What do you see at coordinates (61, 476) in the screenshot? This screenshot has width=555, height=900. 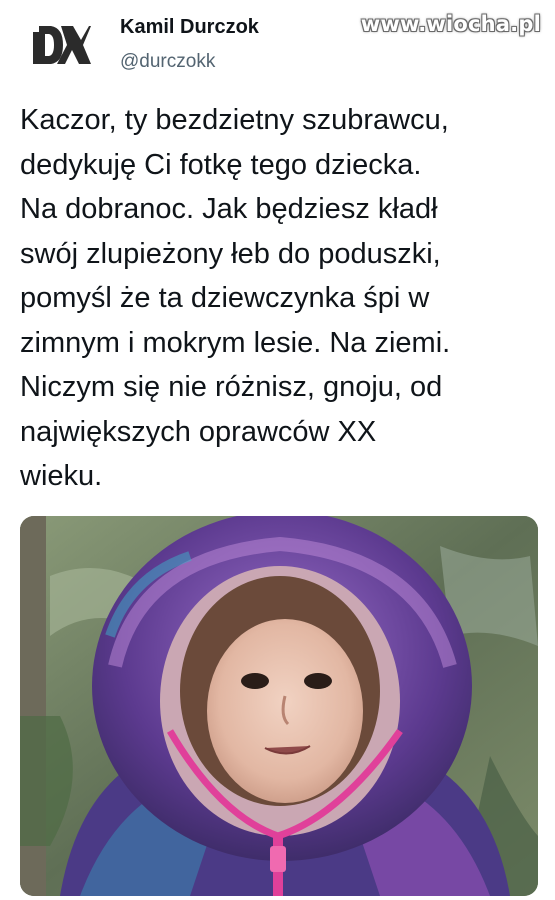 I see `tweet-text-line: wieku.` at bounding box center [61, 476].